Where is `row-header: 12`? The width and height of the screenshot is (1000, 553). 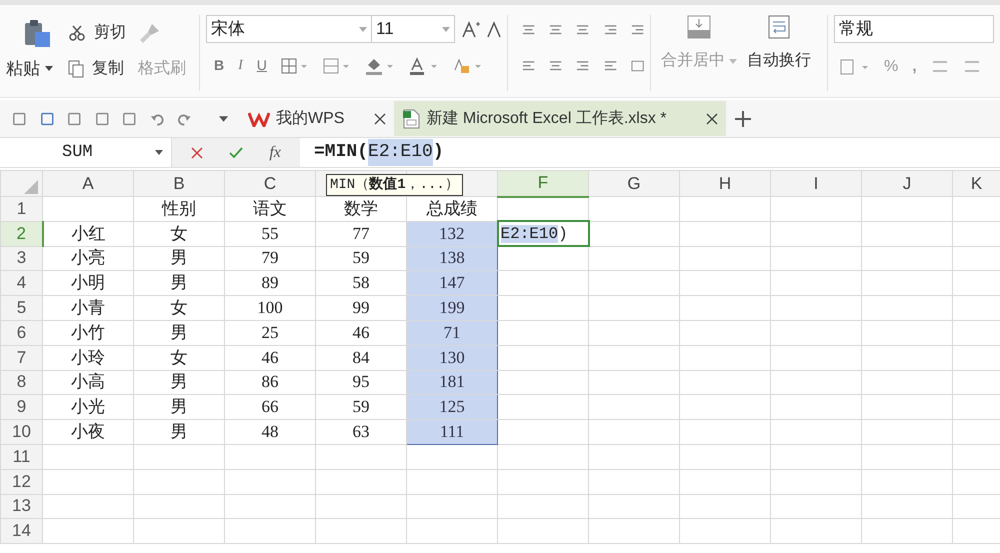 row-header: 12 is located at coordinates (21, 481).